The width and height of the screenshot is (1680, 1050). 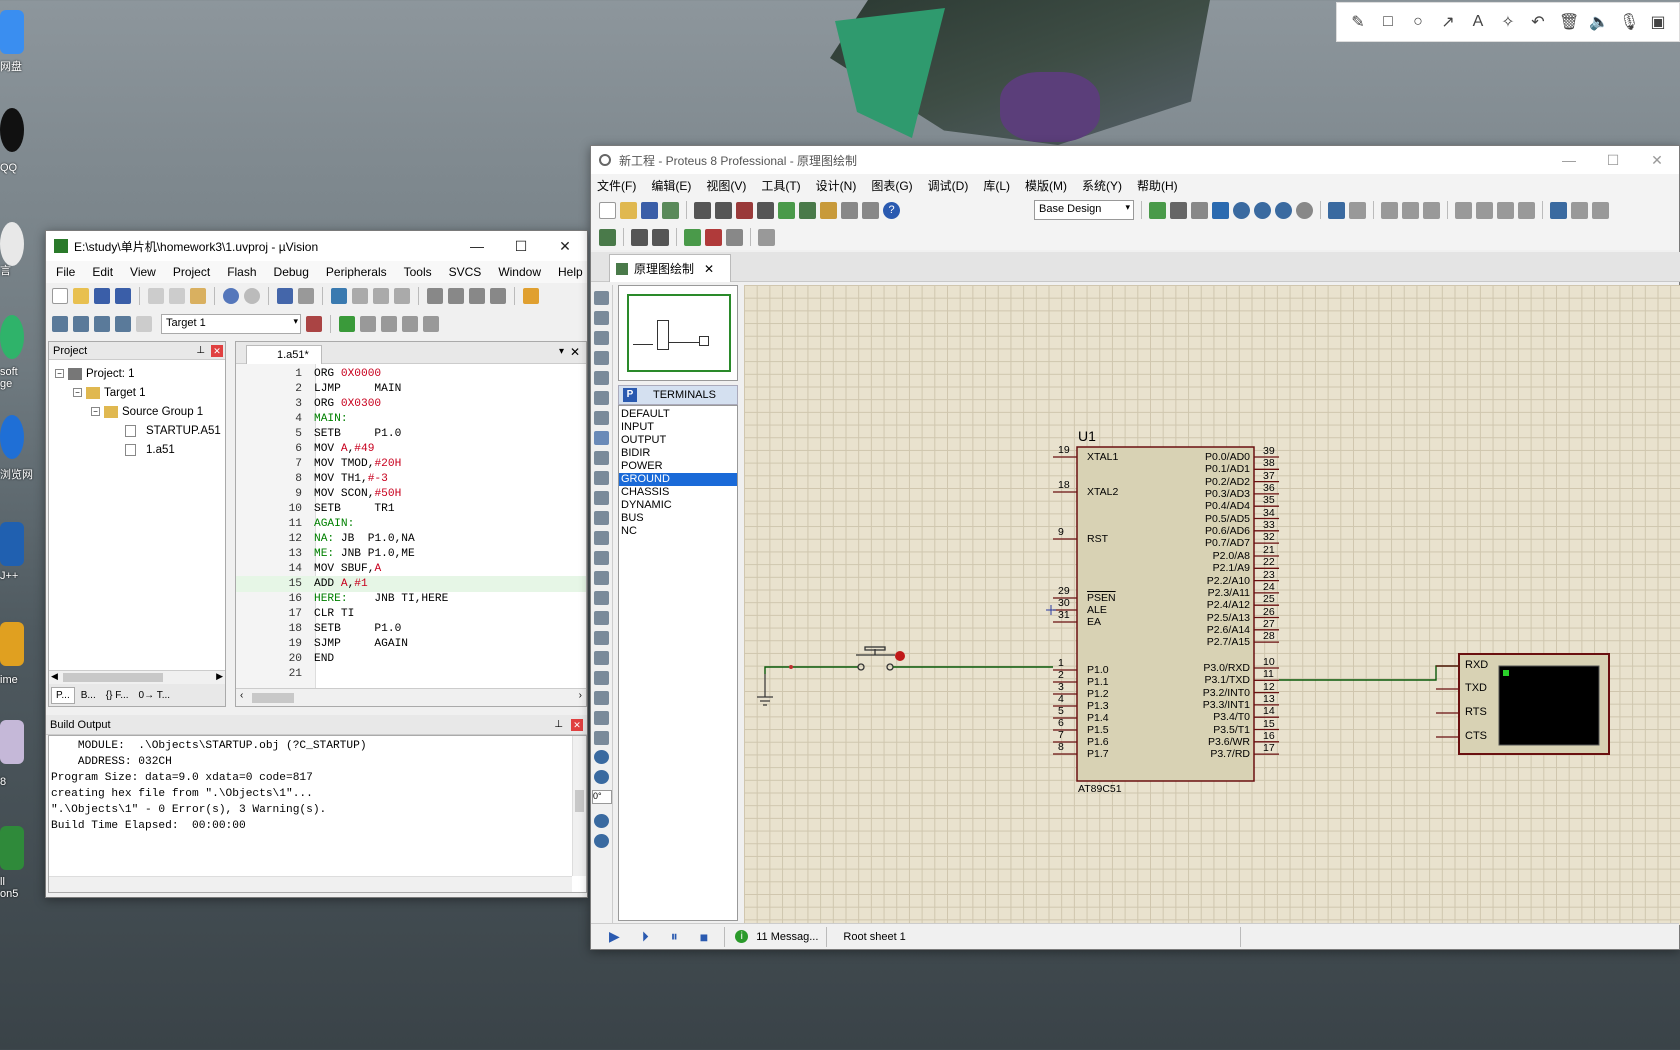 I want to click on package-tool-icon, so click(x=1600, y=210).